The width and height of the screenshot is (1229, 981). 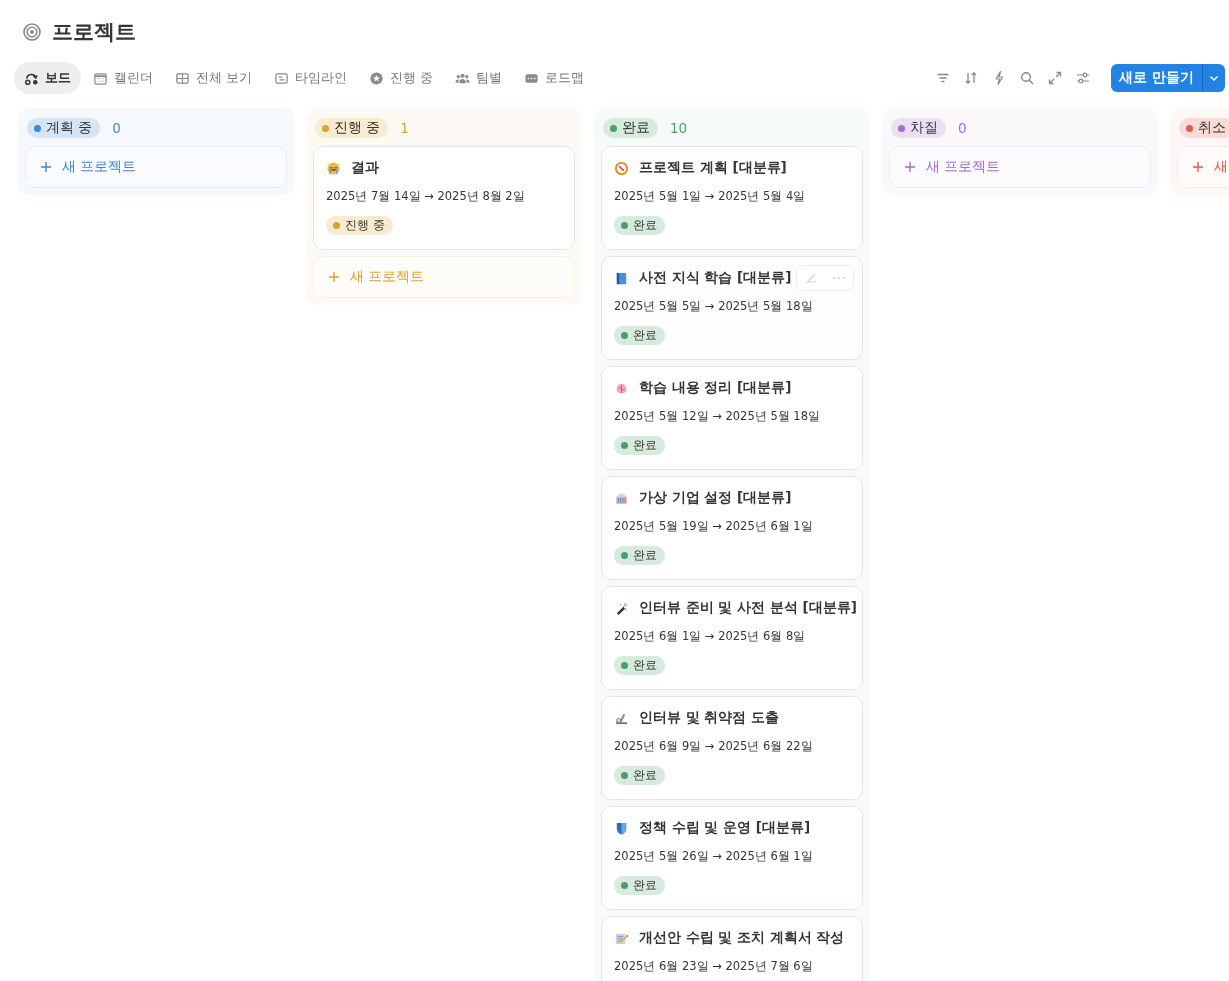 I want to click on calendar-icon, so click(x=100, y=78).